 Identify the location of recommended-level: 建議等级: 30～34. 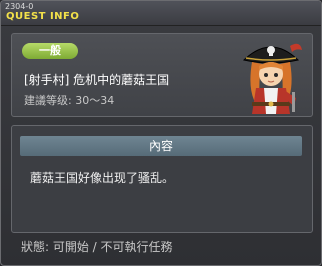
(69, 100).